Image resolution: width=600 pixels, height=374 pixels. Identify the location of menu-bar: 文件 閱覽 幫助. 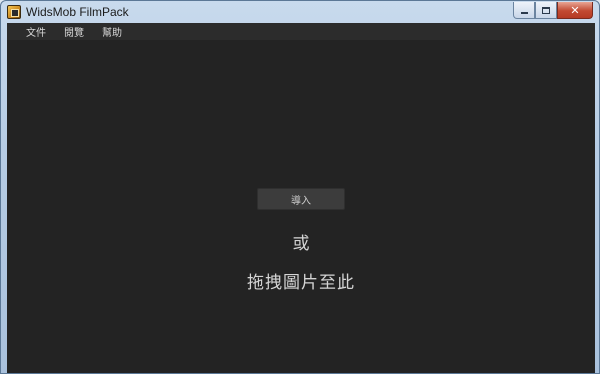
(301, 31).